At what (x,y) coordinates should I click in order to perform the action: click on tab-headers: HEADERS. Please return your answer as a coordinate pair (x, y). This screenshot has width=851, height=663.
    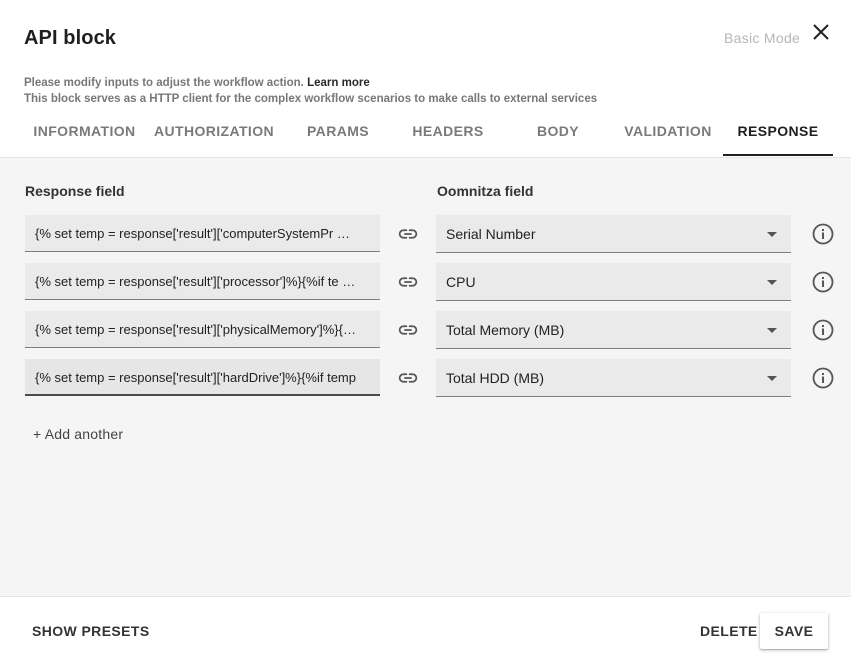
    Looking at the image, I should click on (448, 133).